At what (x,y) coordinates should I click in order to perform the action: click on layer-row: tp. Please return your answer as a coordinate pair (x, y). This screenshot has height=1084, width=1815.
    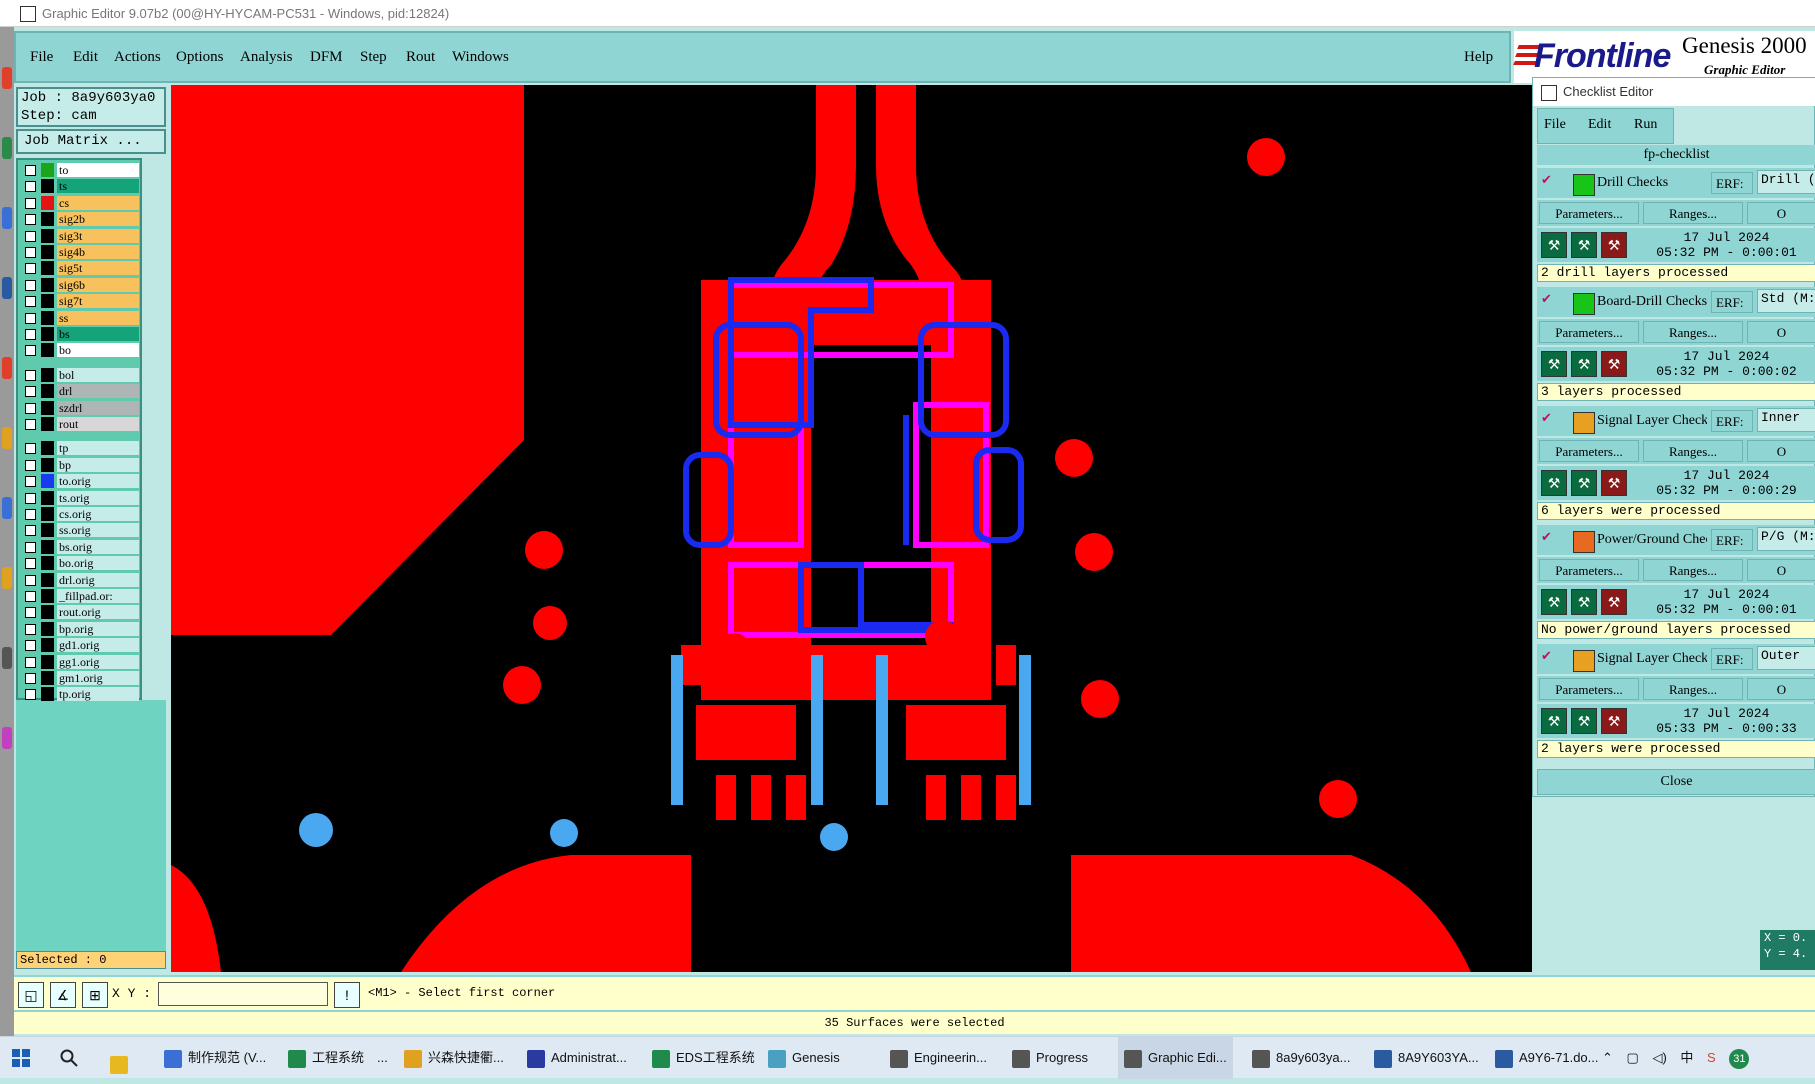
    Looking at the image, I should click on (80, 448).